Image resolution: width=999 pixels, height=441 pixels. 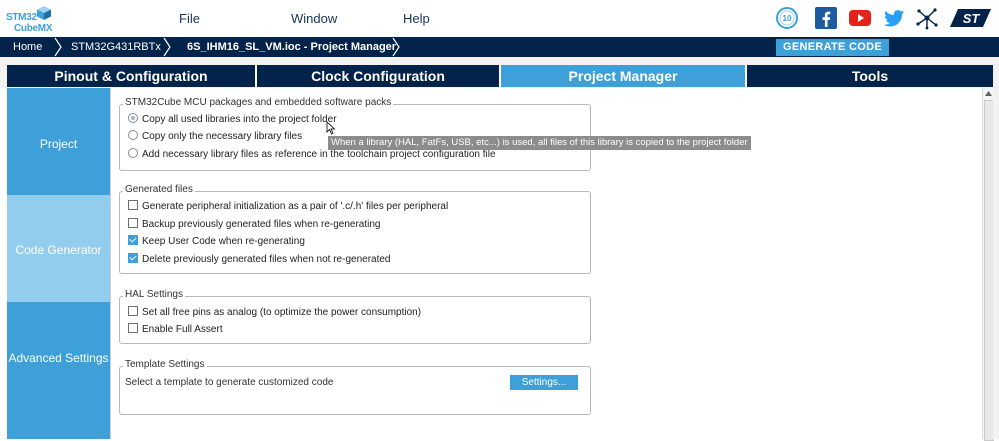 What do you see at coordinates (331, 128) in the screenshot?
I see `mouse-cursor-icon` at bounding box center [331, 128].